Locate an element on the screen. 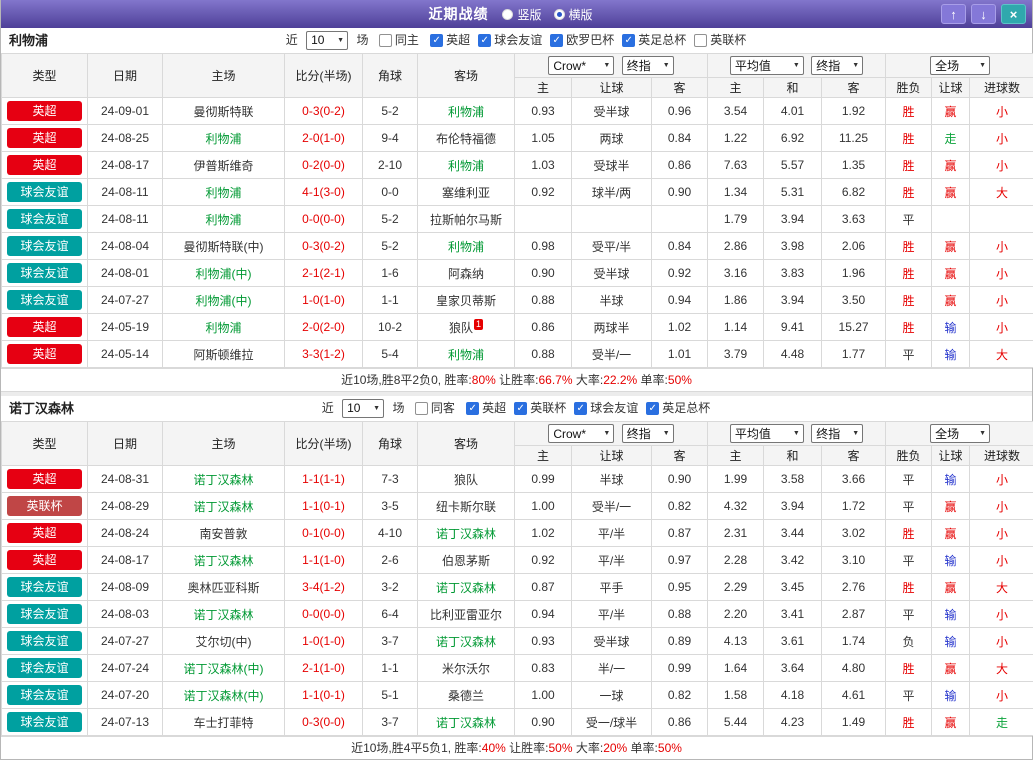 The height and width of the screenshot is (760, 1033). home-team-cell: 阿斯顿维拉 is located at coordinates (224, 354).